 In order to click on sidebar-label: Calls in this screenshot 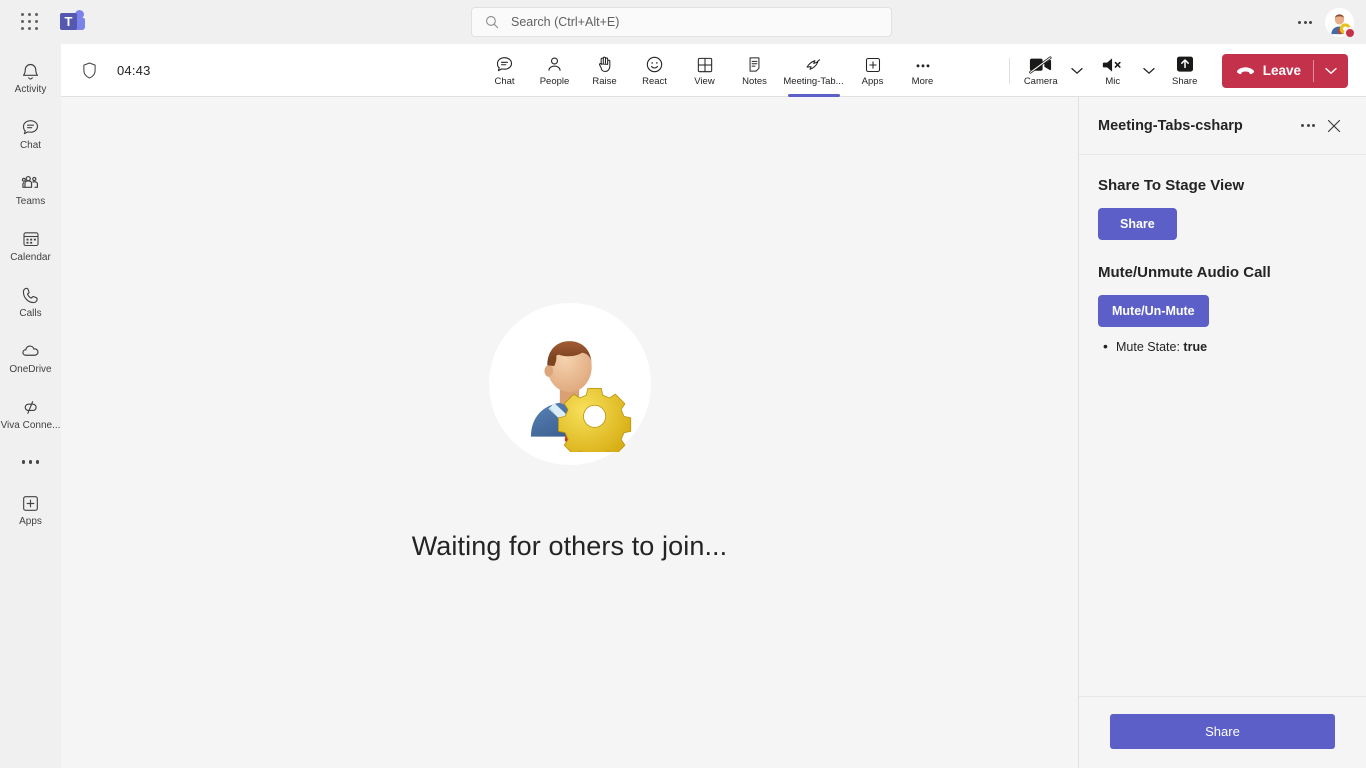, I will do `click(30, 313)`.